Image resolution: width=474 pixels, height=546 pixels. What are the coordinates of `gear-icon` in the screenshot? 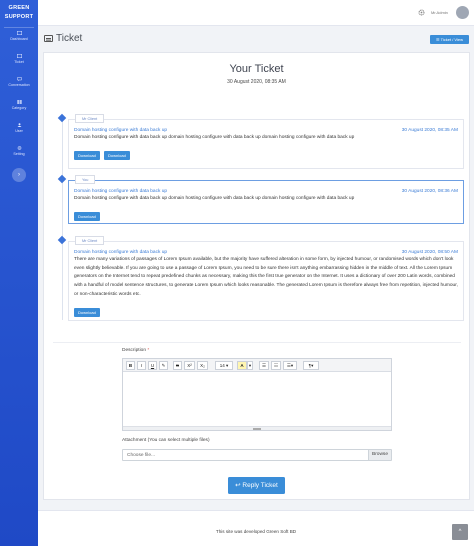 It's located at (421, 12).